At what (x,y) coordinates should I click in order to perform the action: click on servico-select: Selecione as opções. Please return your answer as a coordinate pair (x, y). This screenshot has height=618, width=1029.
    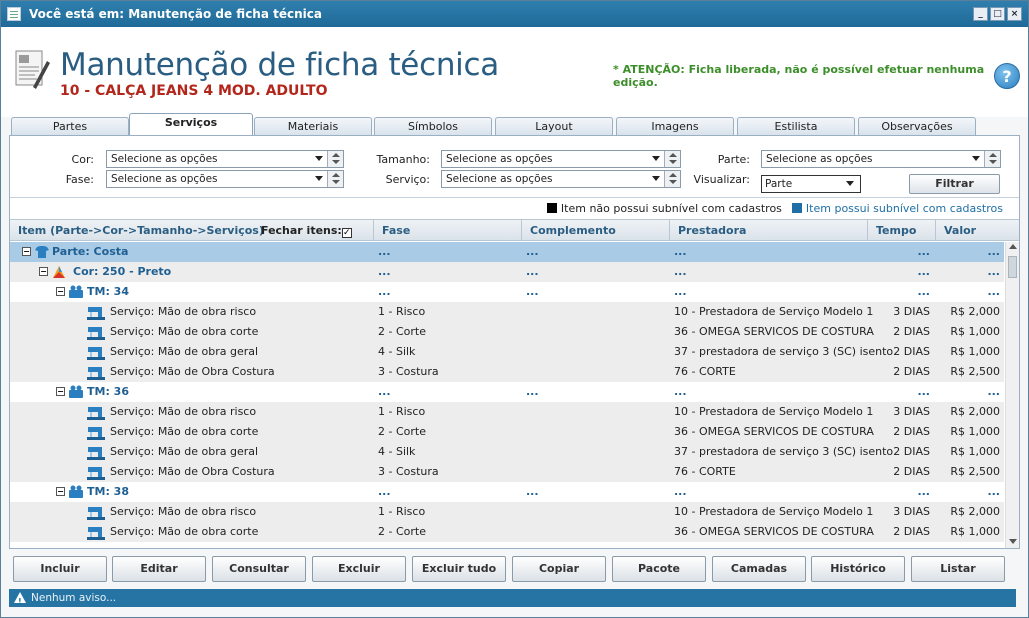
    Looking at the image, I should click on (561, 179).